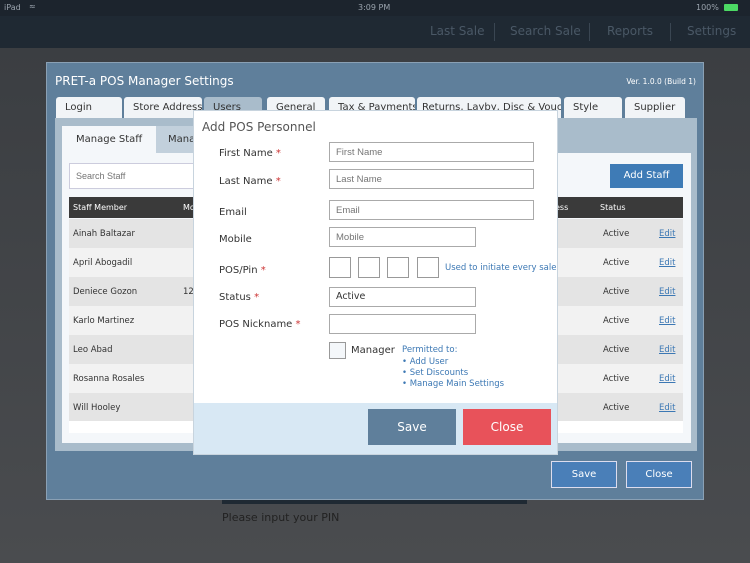 The height and width of the screenshot is (563, 750). Describe the element at coordinates (425, 362) in the screenshot. I see `permission-item: • Add User` at that location.